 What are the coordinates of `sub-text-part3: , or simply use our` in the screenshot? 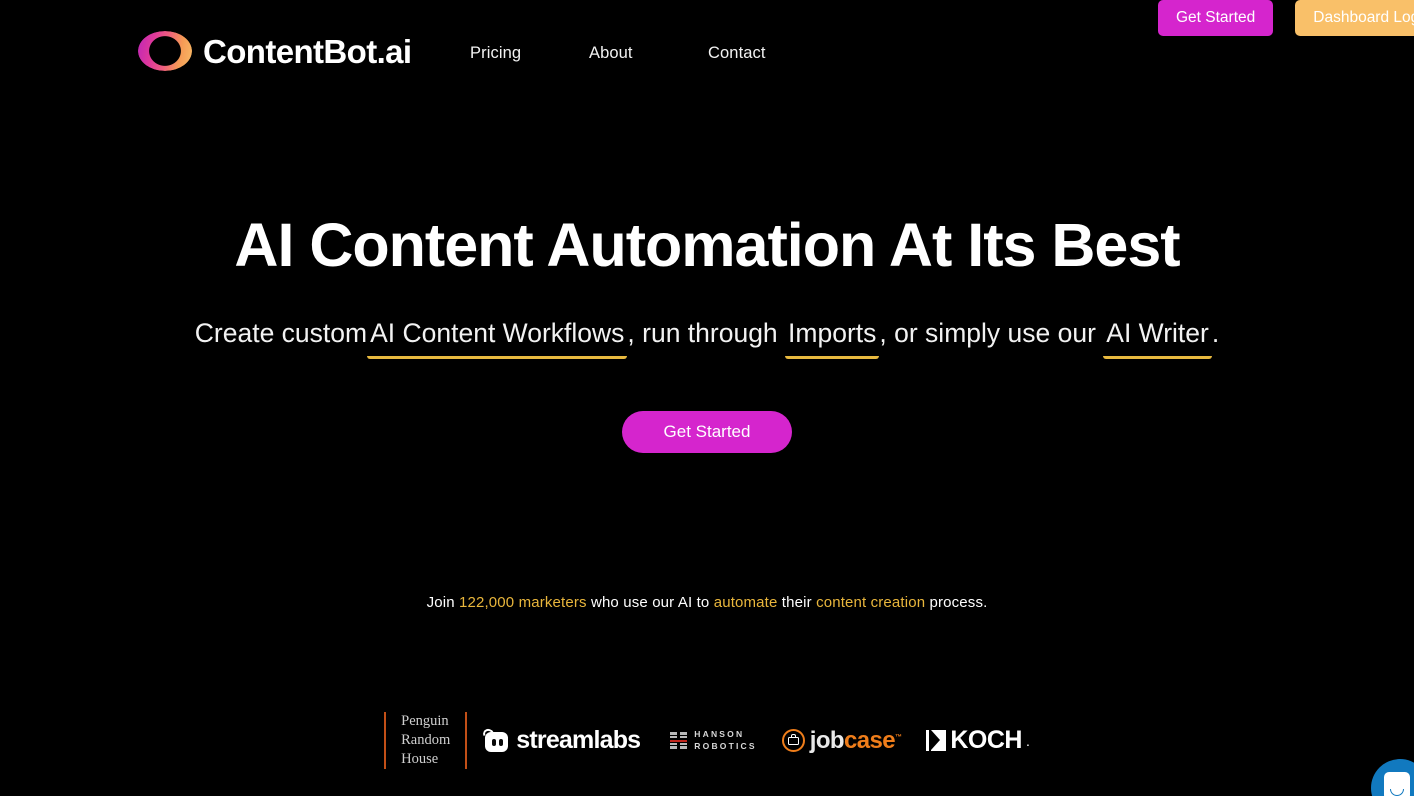 It's located at (991, 333).